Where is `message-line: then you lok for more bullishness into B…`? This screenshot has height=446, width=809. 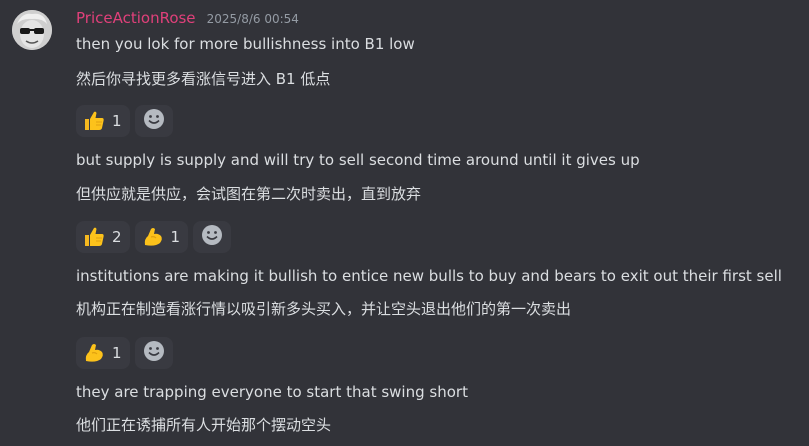
message-line: then you lok for more bullishness into B… is located at coordinates (245, 44).